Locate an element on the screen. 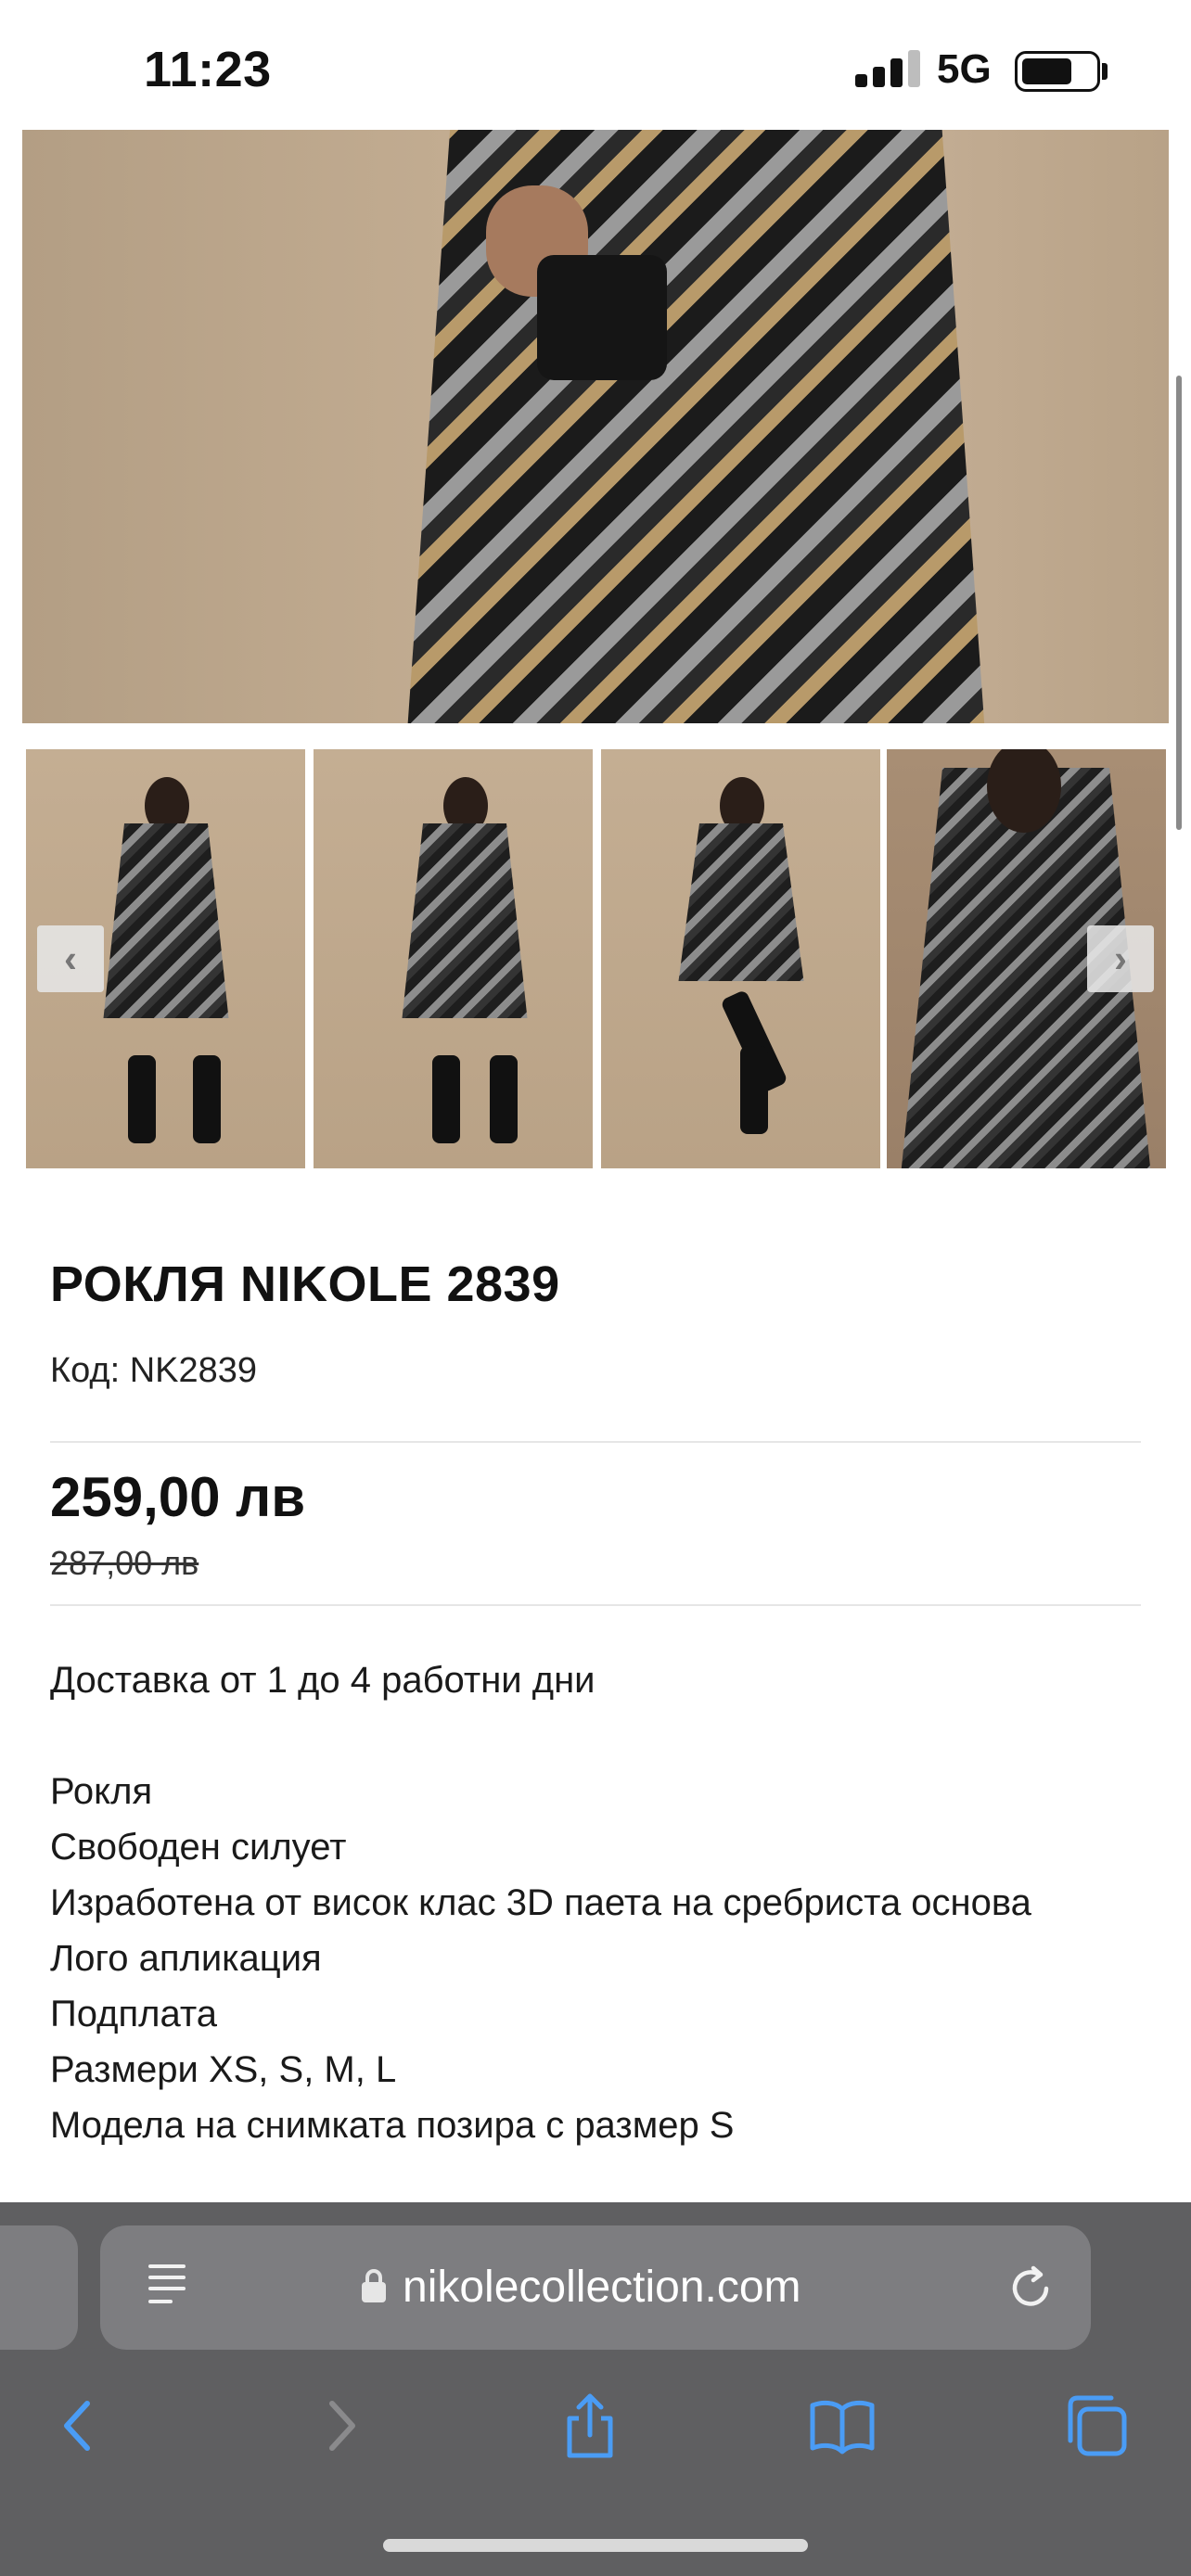  product-price: 259,00 лв is located at coordinates (178, 1497).